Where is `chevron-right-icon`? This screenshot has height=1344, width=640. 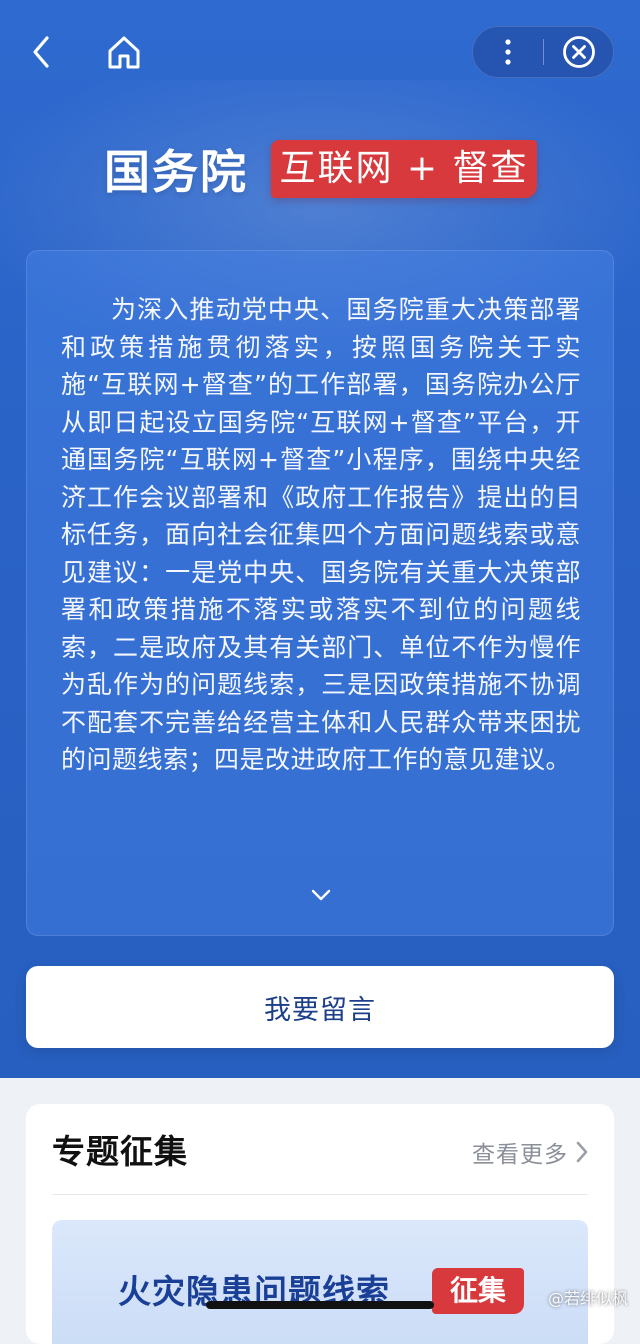
chevron-right-icon is located at coordinates (582, 1152).